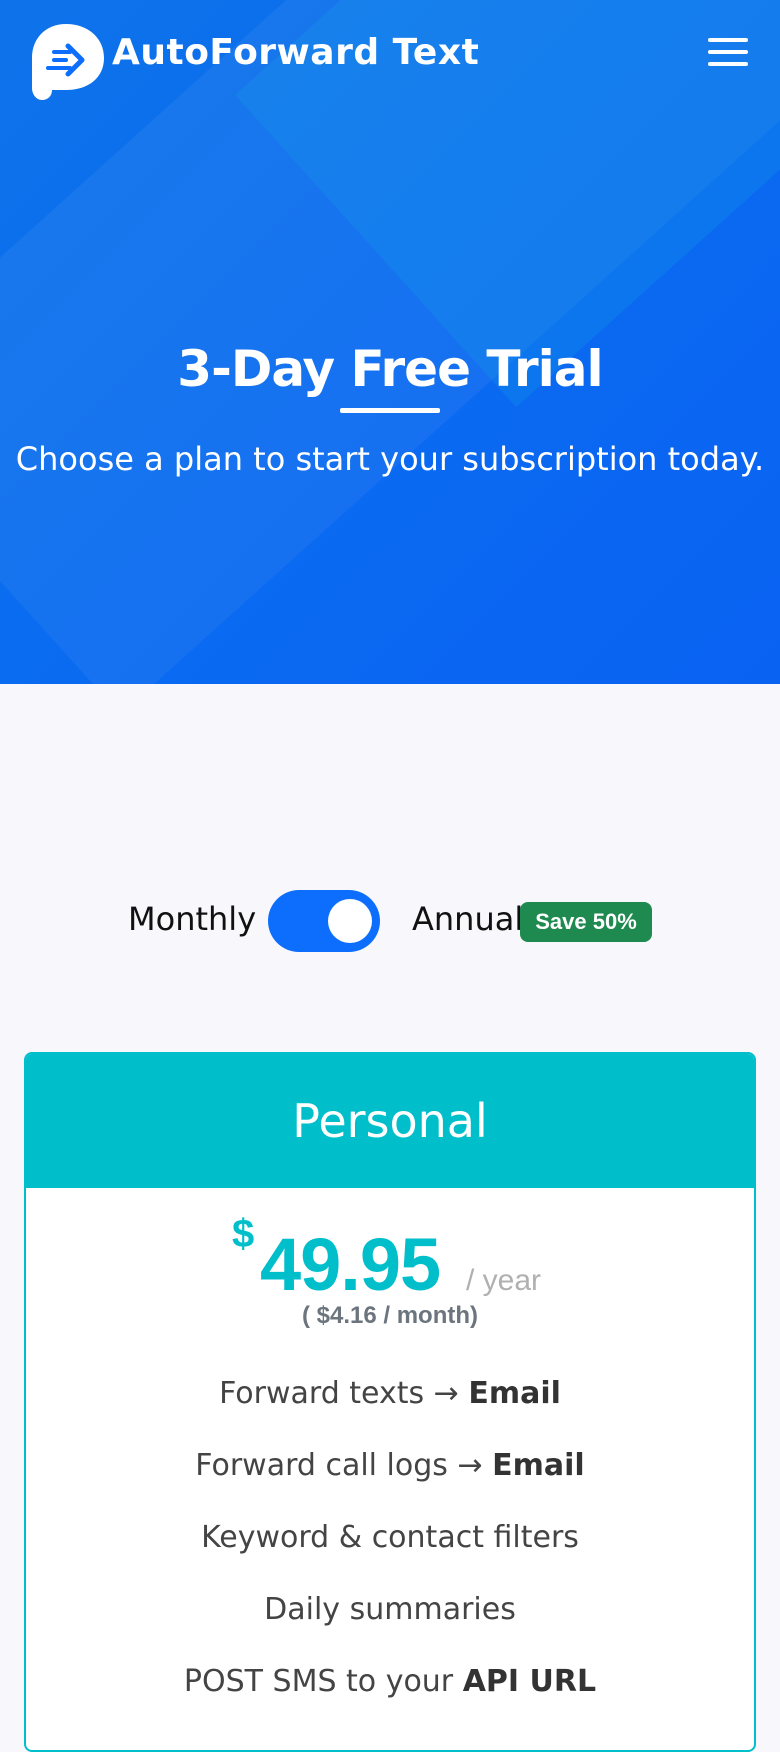 Image resolution: width=780 pixels, height=1752 pixels. What do you see at coordinates (350, 921) in the screenshot?
I see `switch-knob` at bounding box center [350, 921].